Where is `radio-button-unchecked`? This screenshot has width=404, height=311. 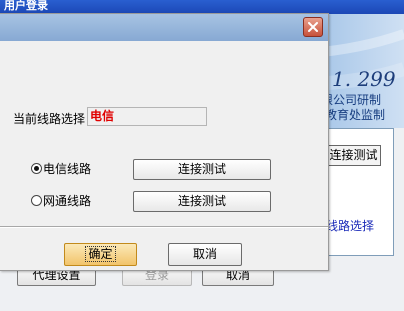
radio-button-unchecked is located at coordinates (36, 200).